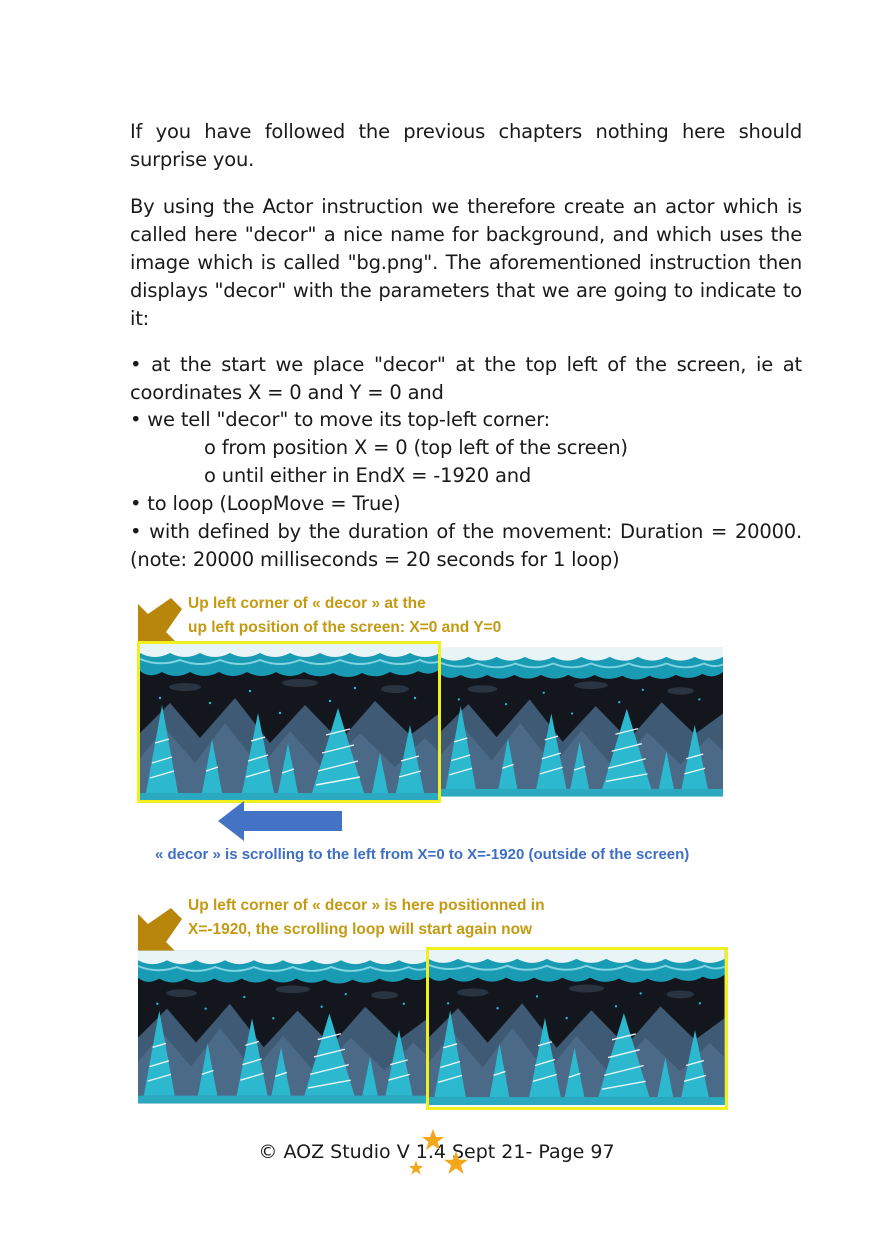 The image size is (873, 1240). What do you see at coordinates (280, 821) in the screenshot?
I see `scroll-left-arrow-icon` at bounding box center [280, 821].